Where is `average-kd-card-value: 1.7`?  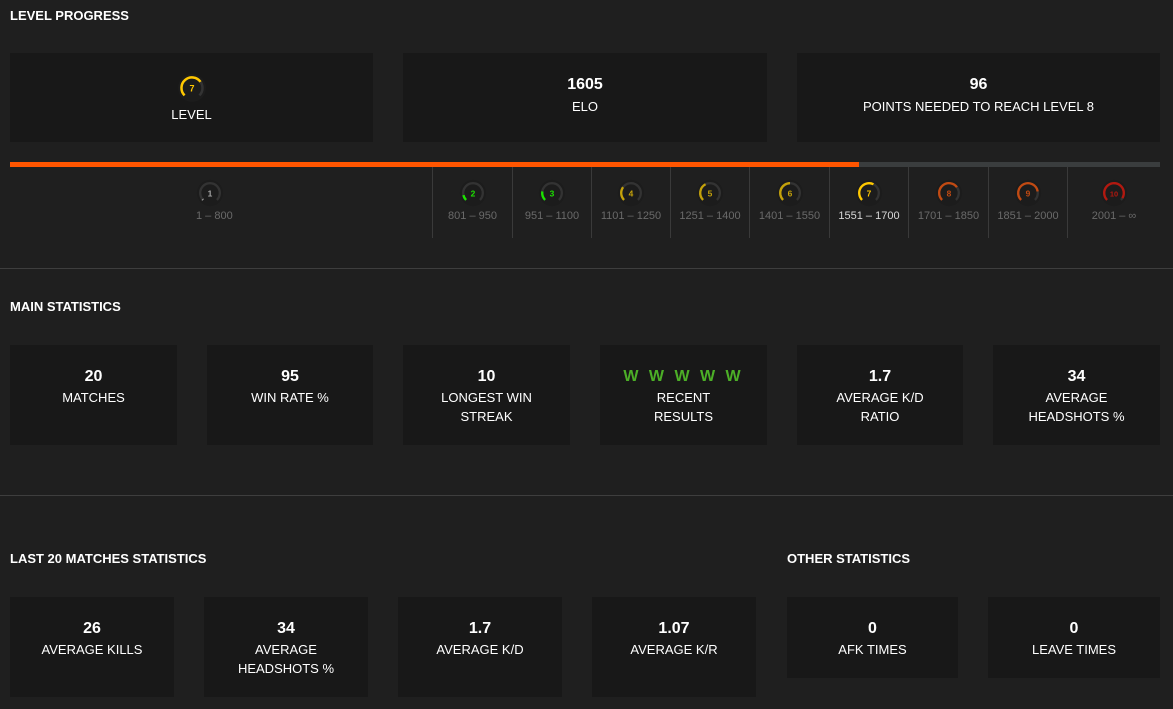 average-kd-card-value: 1.7 is located at coordinates (480, 628).